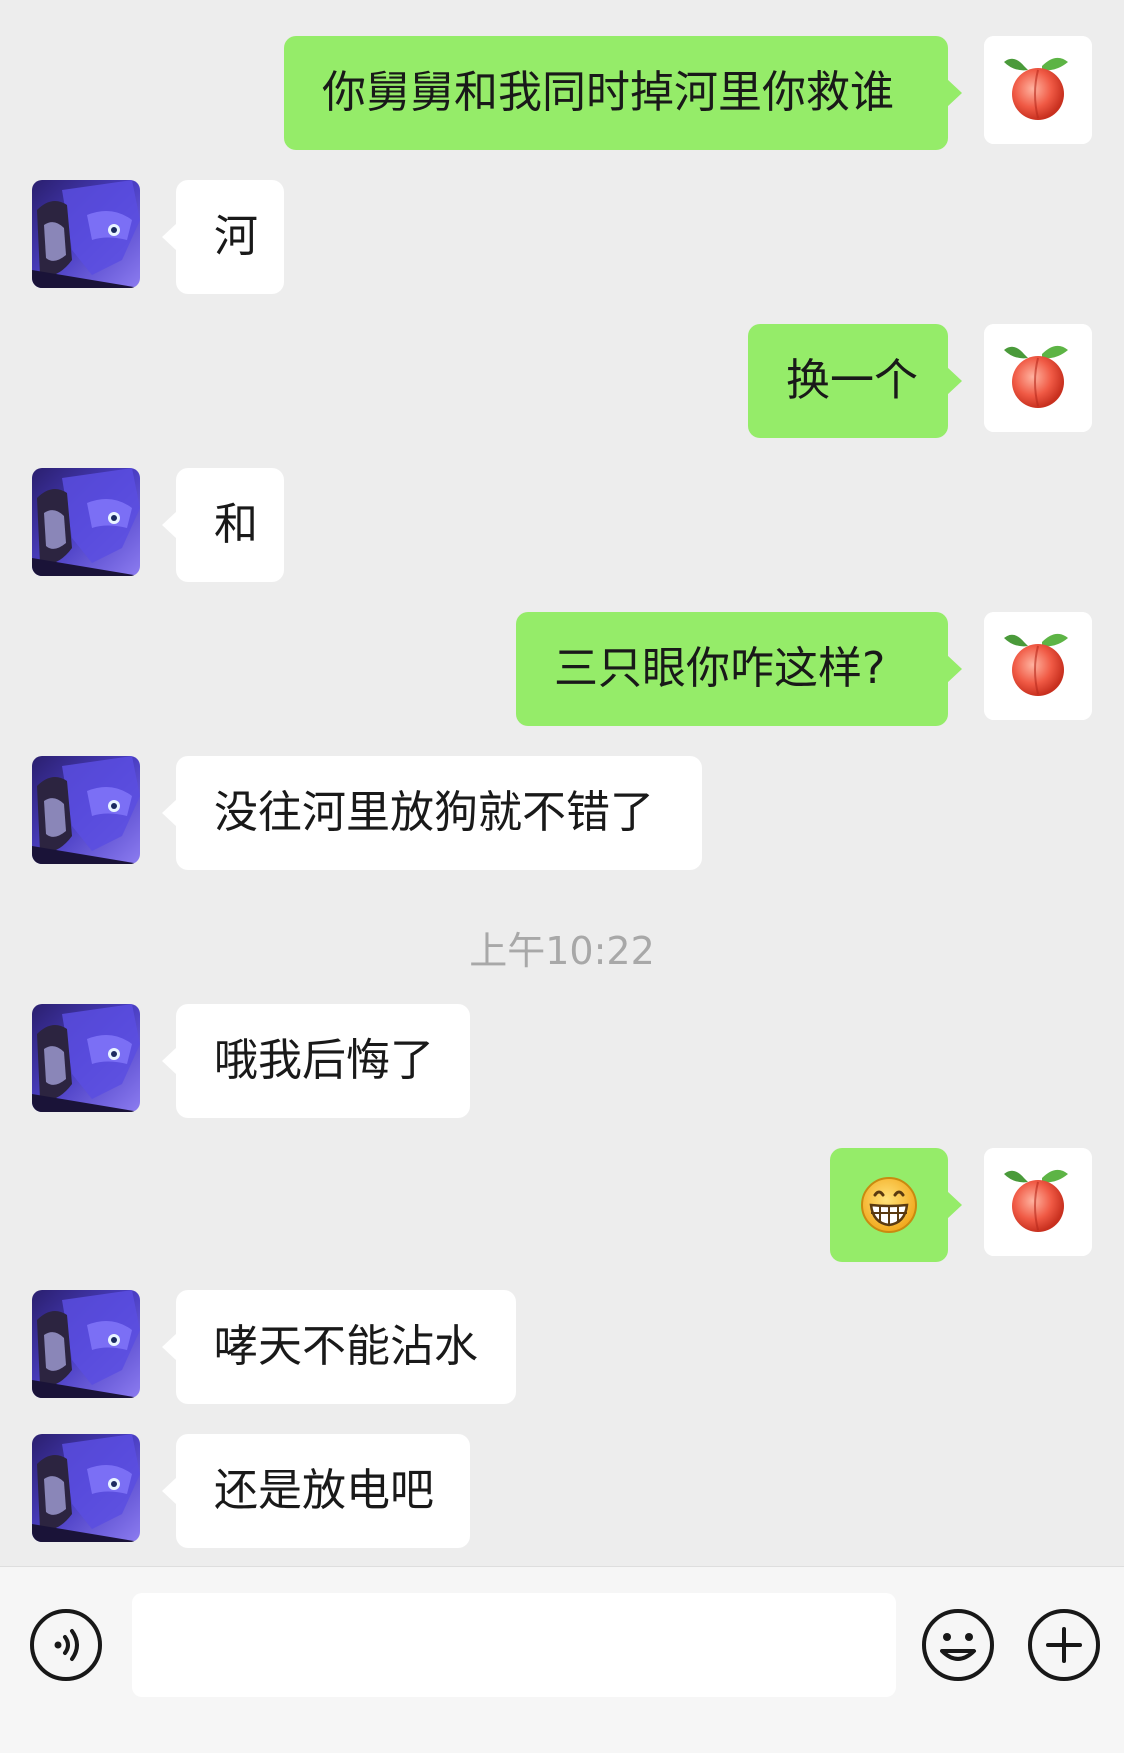 The width and height of the screenshot is (1124, 1753). I want to click on message-bubble-outgoing: 三只眼你咋这样?, so click(739, 669).